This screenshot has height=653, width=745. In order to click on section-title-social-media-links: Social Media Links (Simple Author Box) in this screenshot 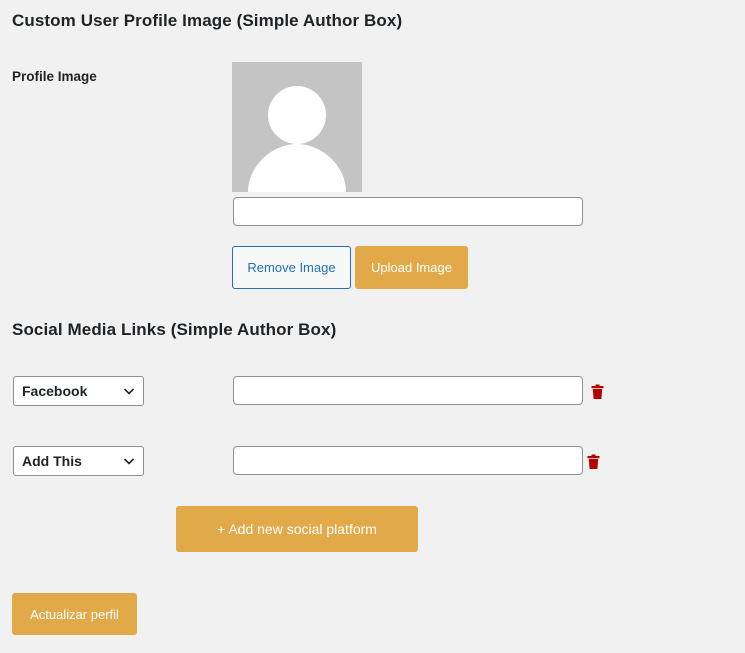, I will do `click(174, 329)`.